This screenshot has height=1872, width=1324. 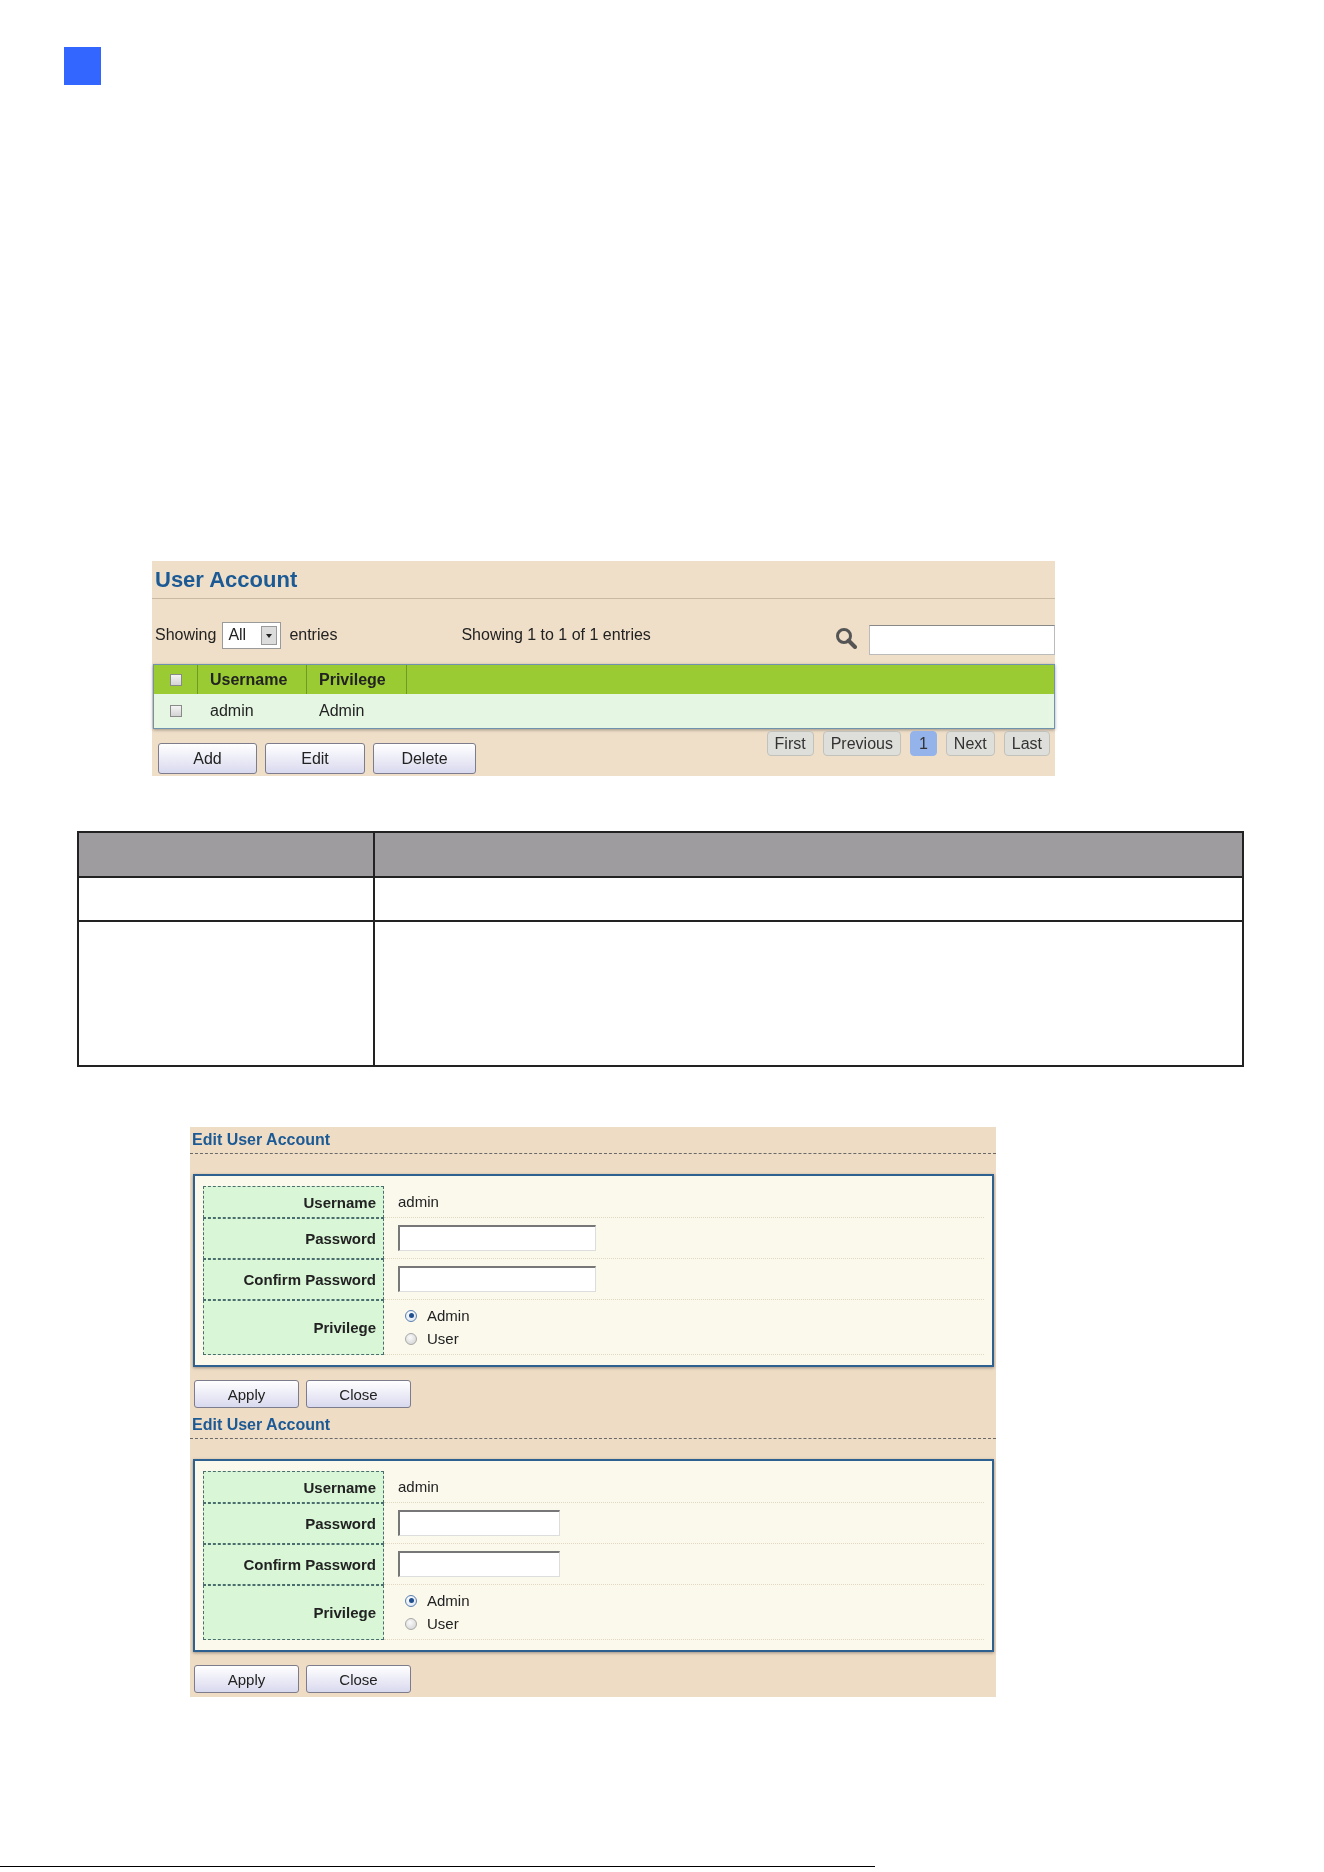 What do you see at coordinates (556, 635) in the screenshot?
I see `entries-info: Showing 1 to 1 of 1 entries` at bounding box center [556, 635].